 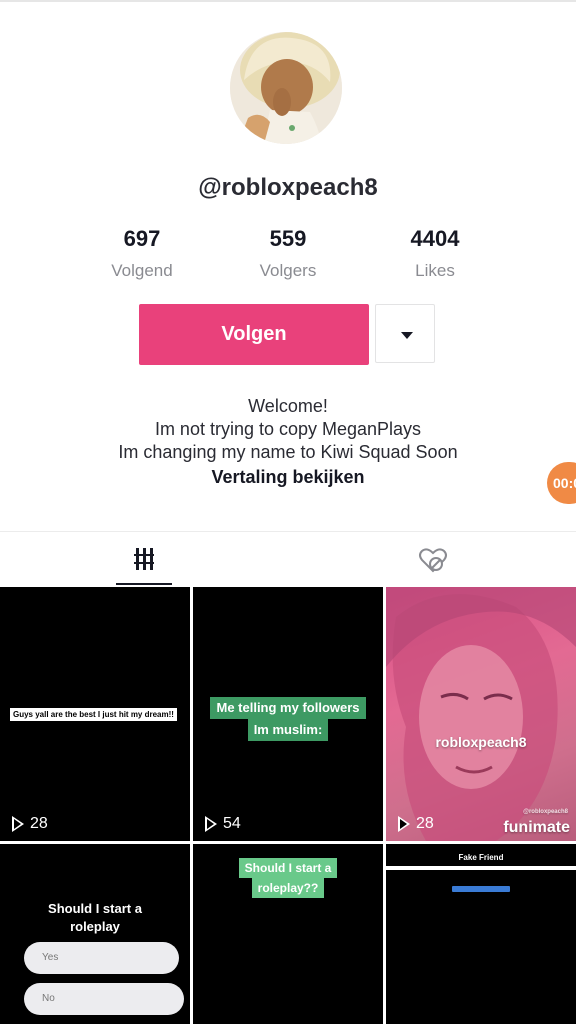 I want to click on video-caption: Fake Friend, so click(x=481, y=857).